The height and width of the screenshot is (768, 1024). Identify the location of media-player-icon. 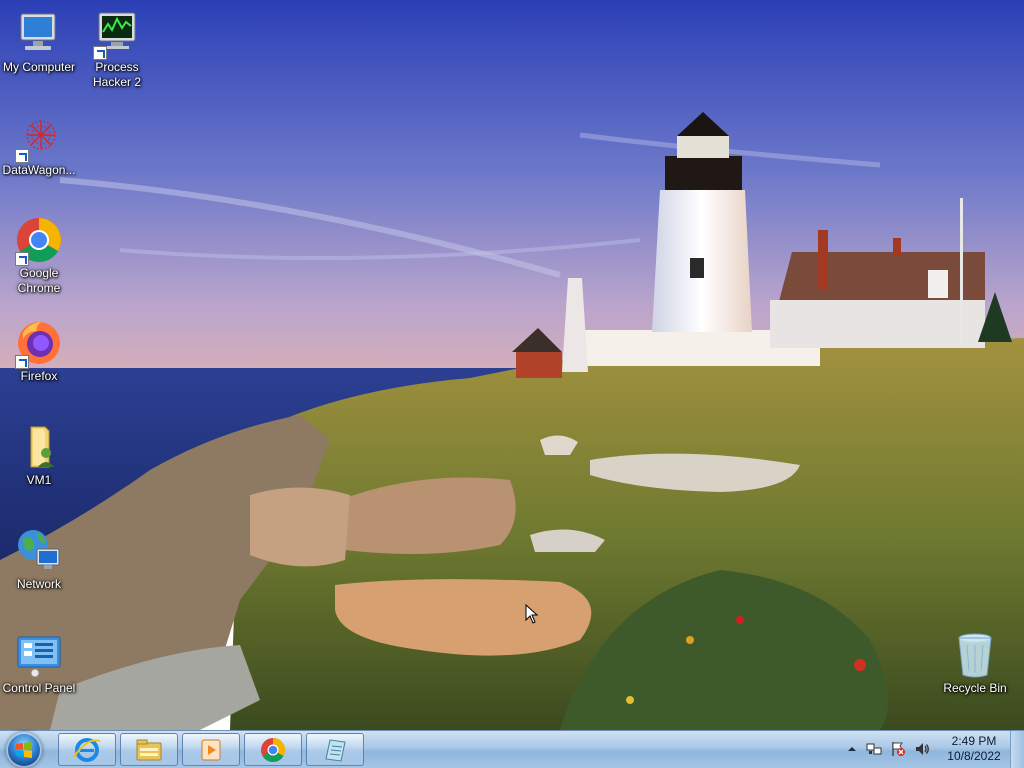
(211, 750).